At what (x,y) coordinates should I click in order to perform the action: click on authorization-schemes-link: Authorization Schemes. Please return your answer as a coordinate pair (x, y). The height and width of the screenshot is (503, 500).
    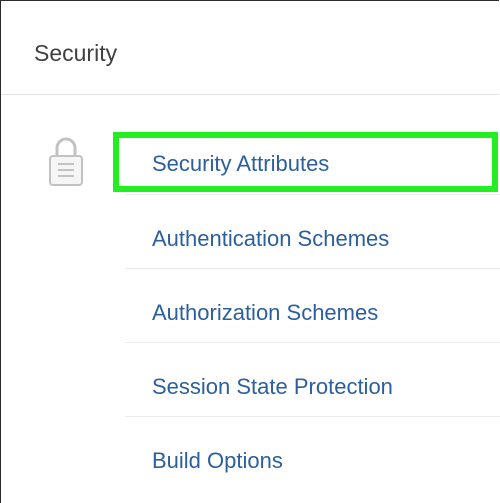
    Looking at the image, I should click on (265, 313).